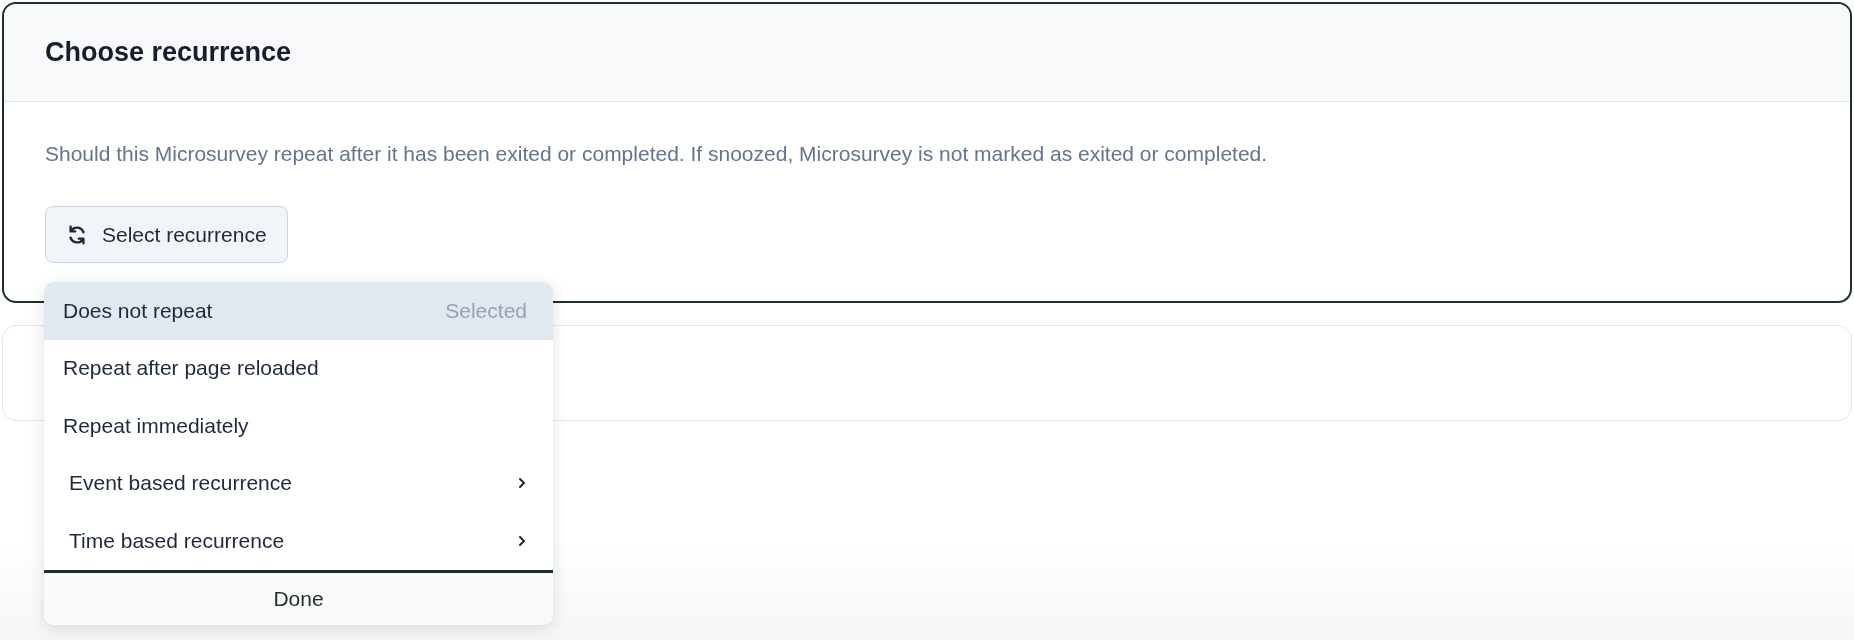 The height and width of the screenshot is (640, 1854). I want to click on selected-label: Selected, so click(486, 310).